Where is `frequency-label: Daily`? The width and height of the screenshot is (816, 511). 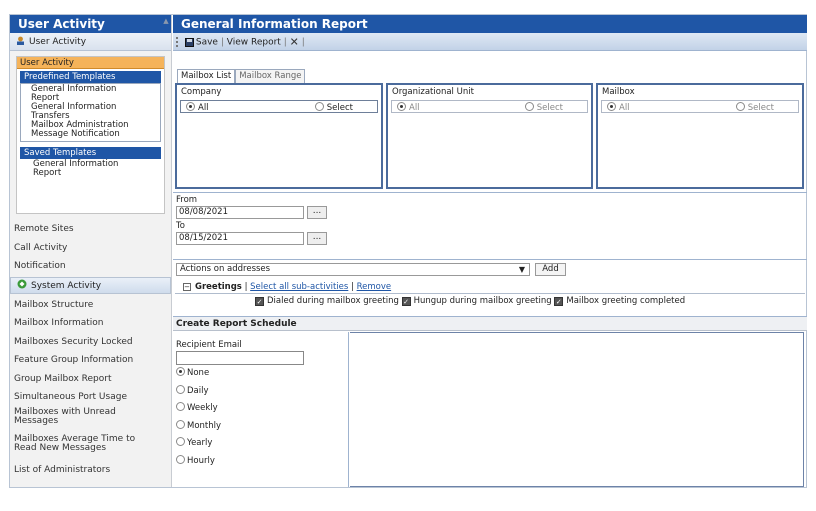 frequency-label: Daily is located at coordinates (198, 390).